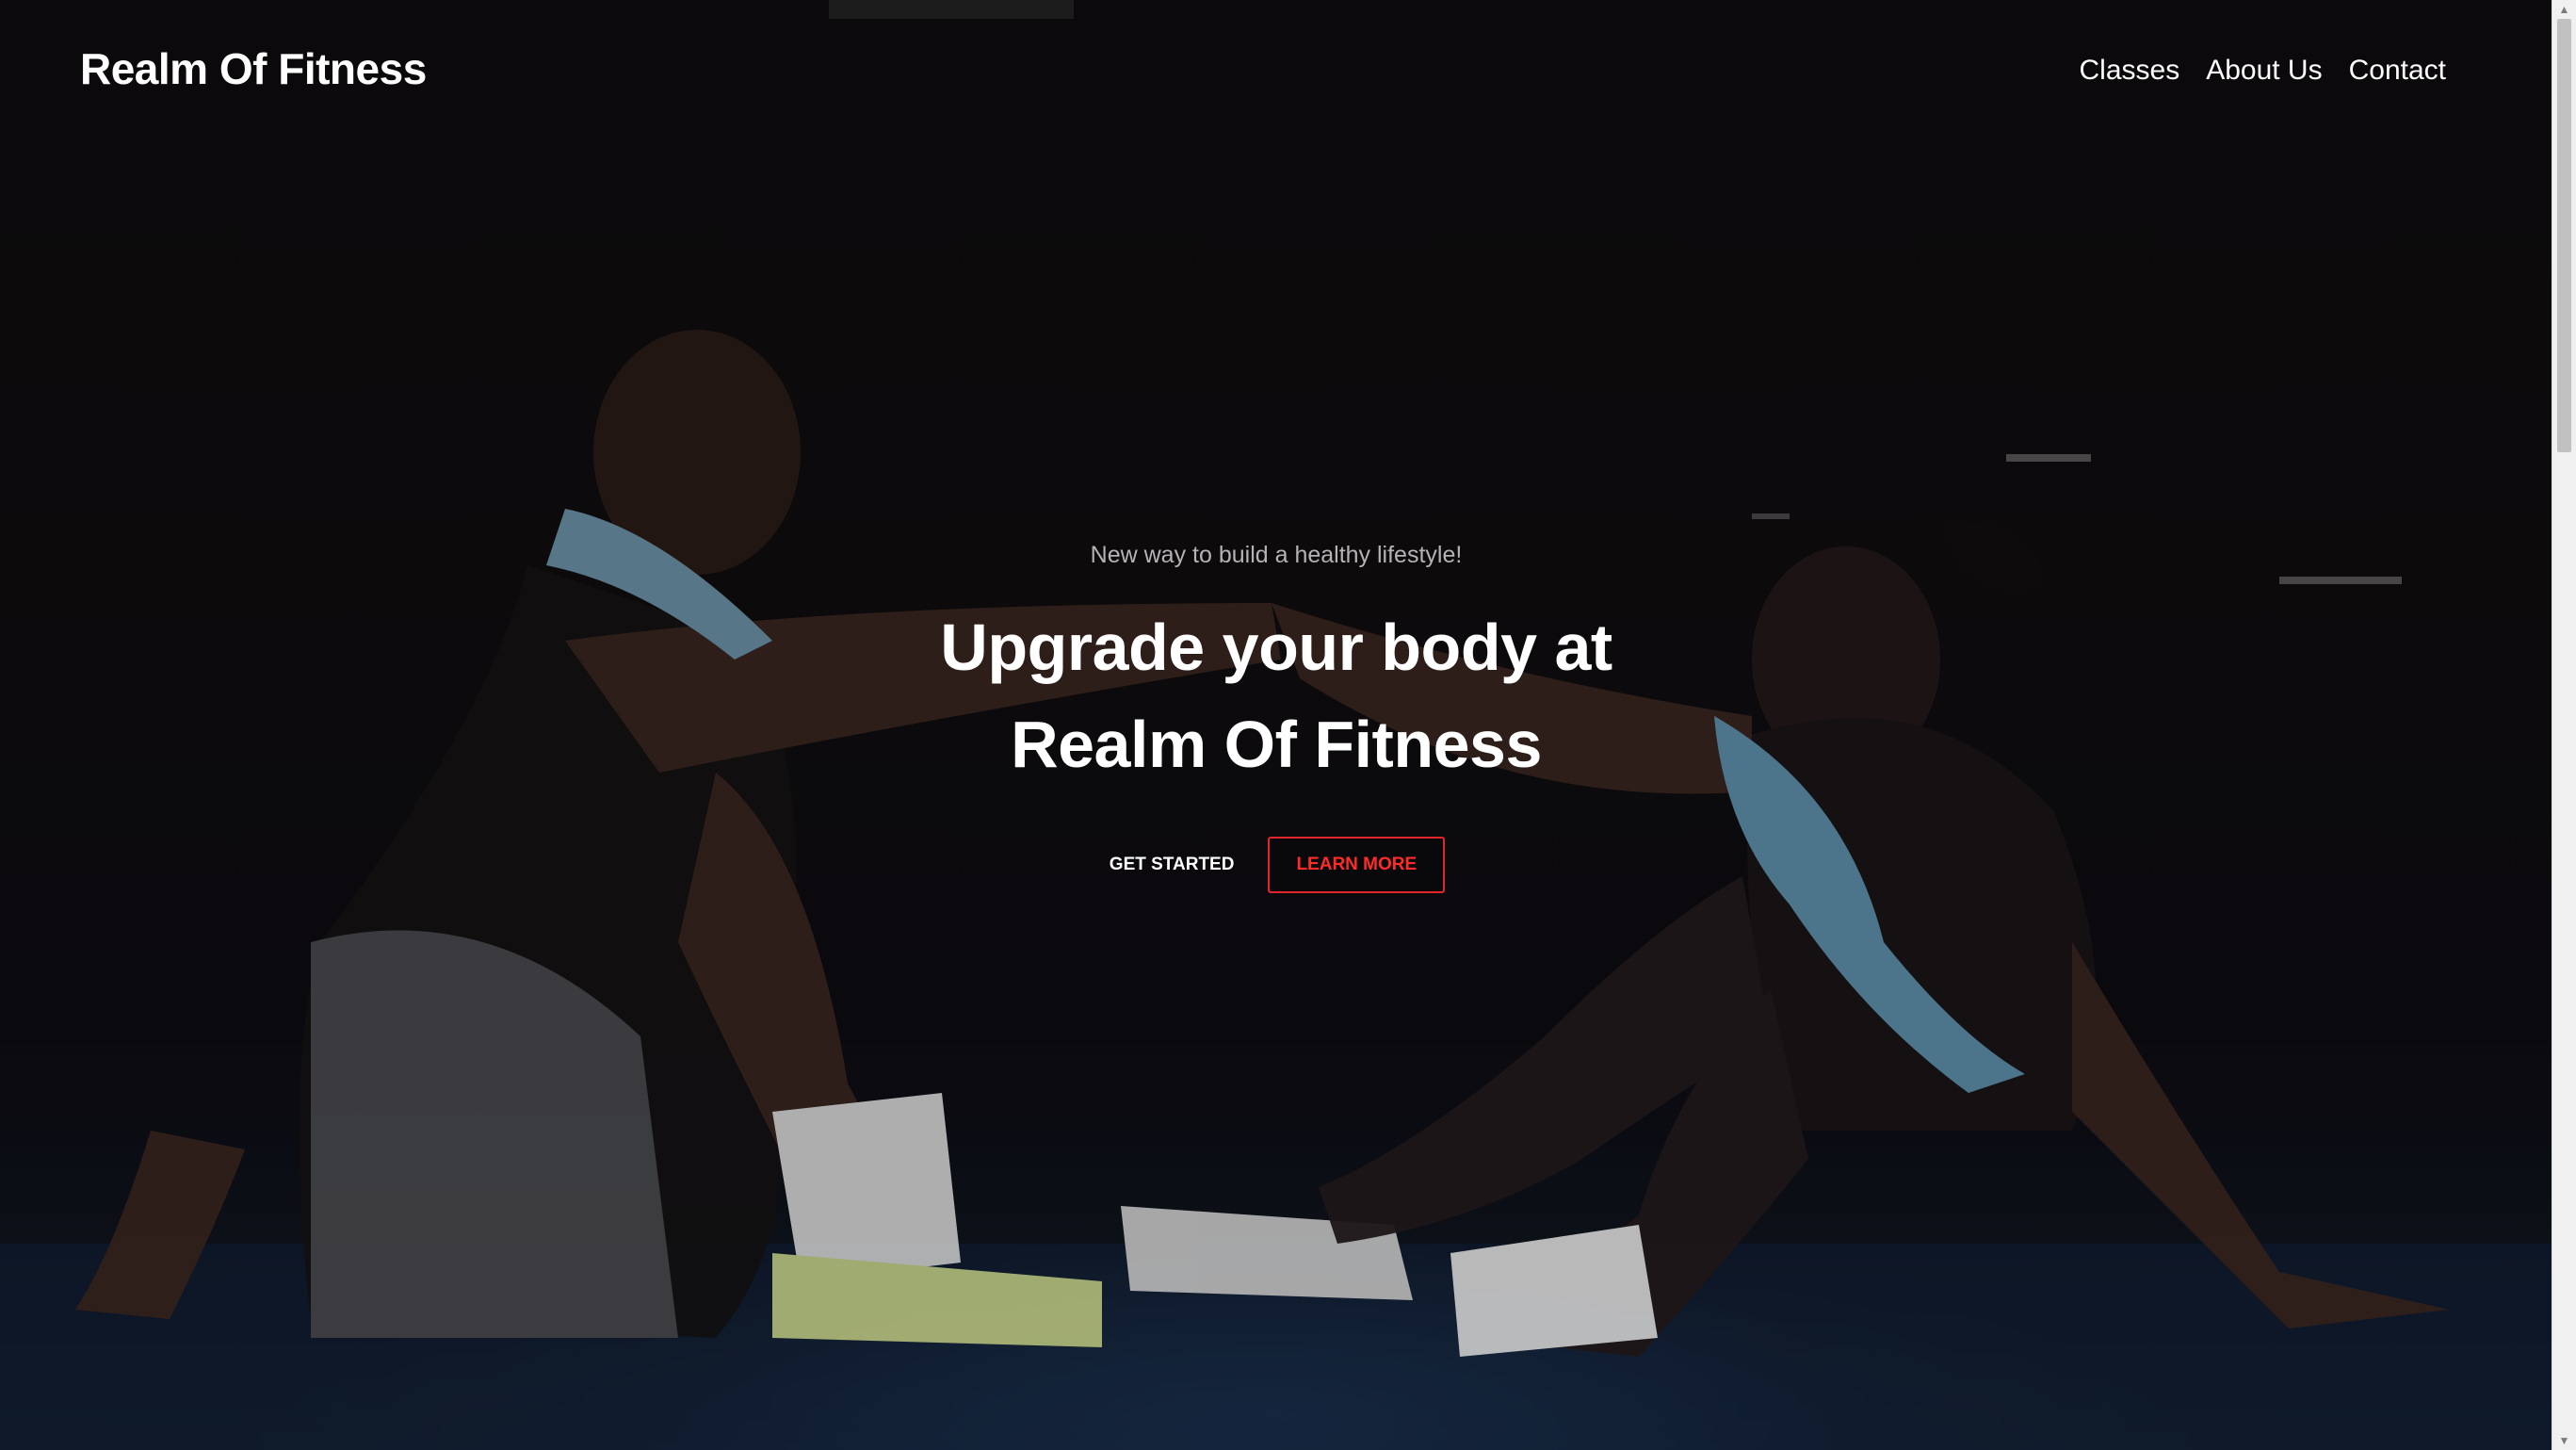 The image size is (2576, 1450). Describe the element at coordinates (2564, 725) in the screenshot. I see `vertical-scrollbar: ▲ ▼` at that location.